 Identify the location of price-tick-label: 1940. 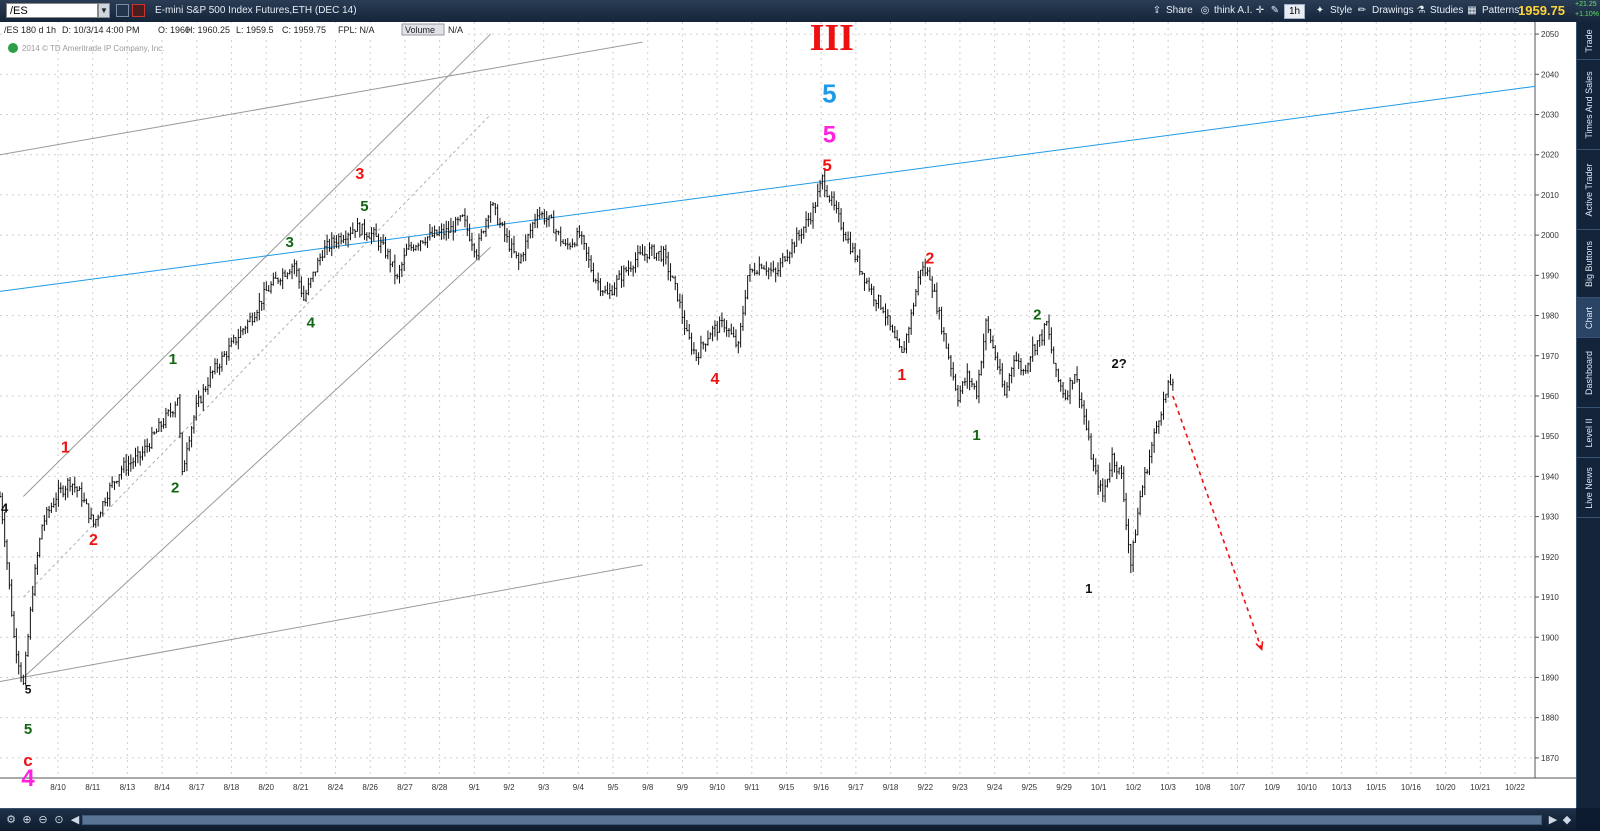
(1550, 476).